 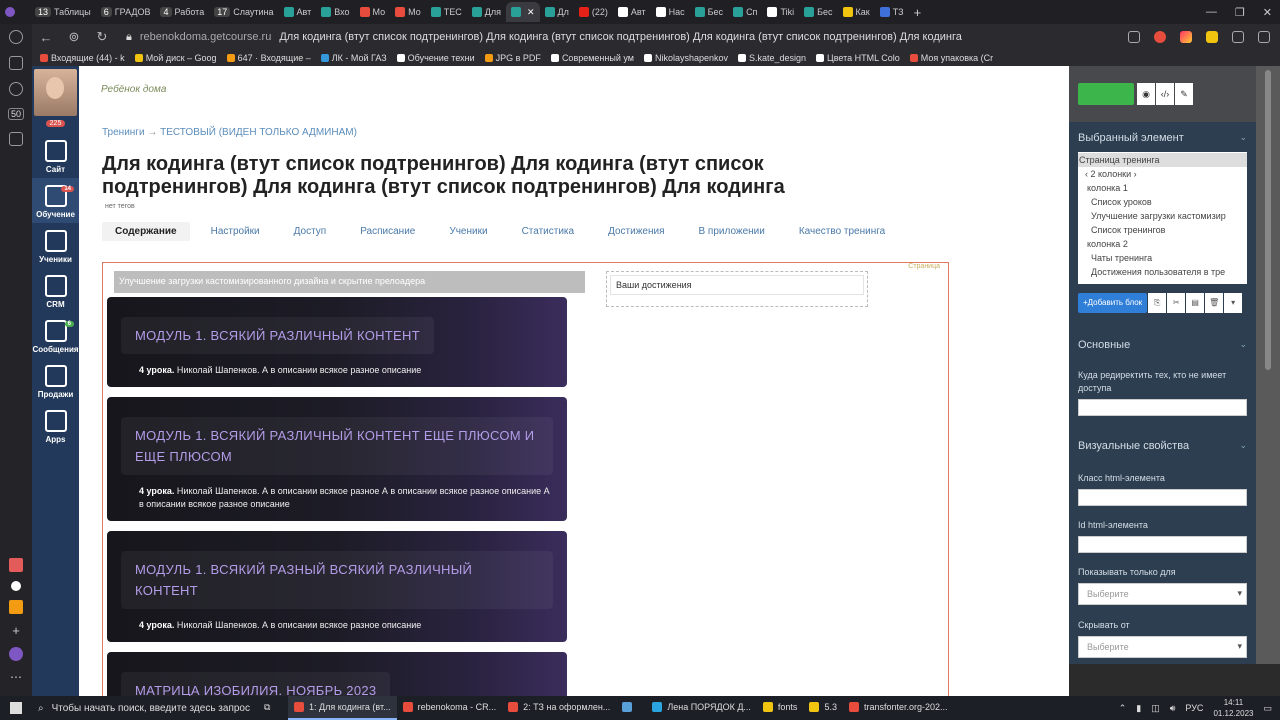 I want to click on id-input, so click(x=1162, y=544).